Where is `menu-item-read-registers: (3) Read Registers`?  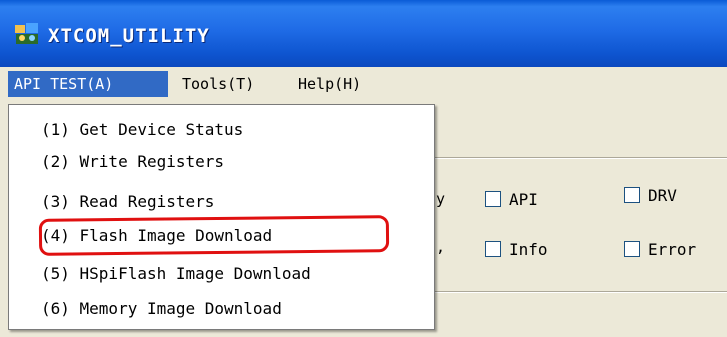 menu-item-read-registers: (3) Read Registers is located at coordinates (127, 202).